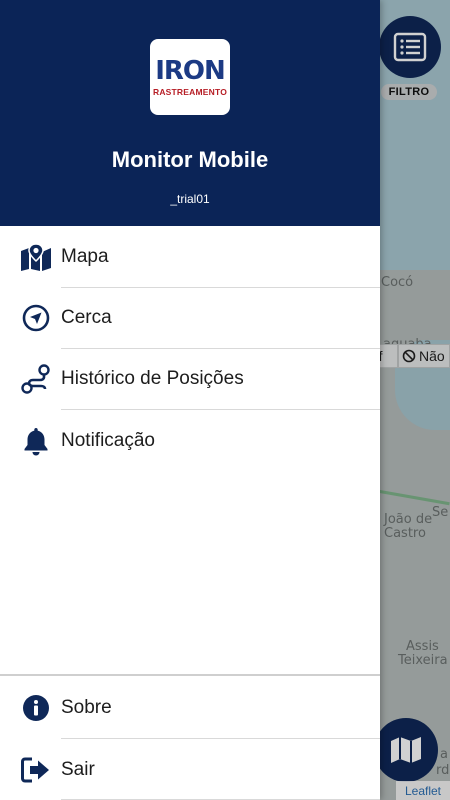  Describe the element at coordinates (36, 318) in the screenshot. I see `location-arrow-icon` at that location.